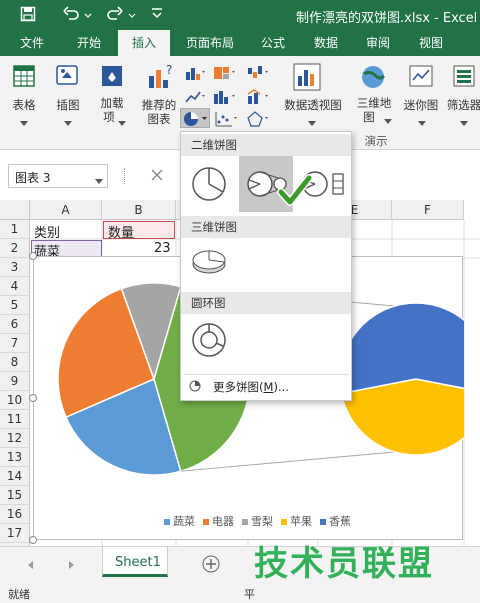  What do you see at coordinates (225, 73) in the screenshot?
I see `hierarchy-chart-icon` at bounding box center [225, 73].